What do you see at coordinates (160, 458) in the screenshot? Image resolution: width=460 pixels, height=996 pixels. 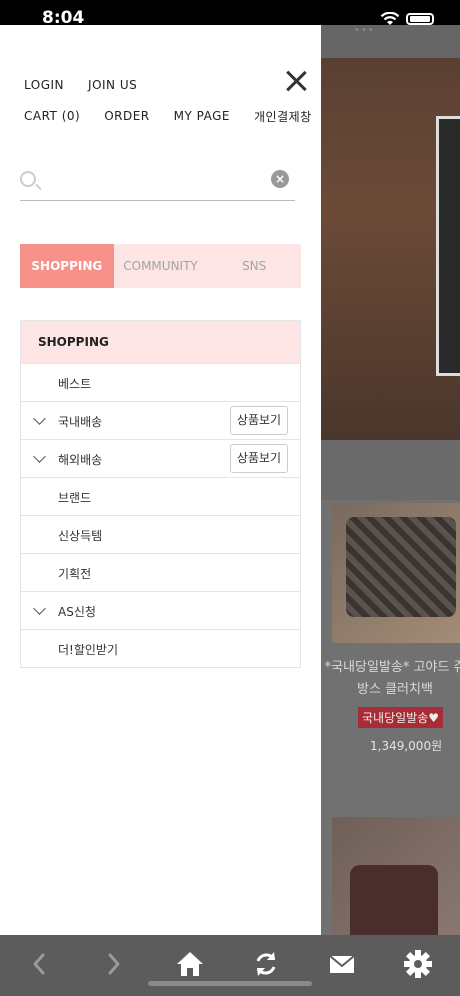 I see `menu-item-overseas: 해외배송 상품보기` at bounding box center [160, 458].